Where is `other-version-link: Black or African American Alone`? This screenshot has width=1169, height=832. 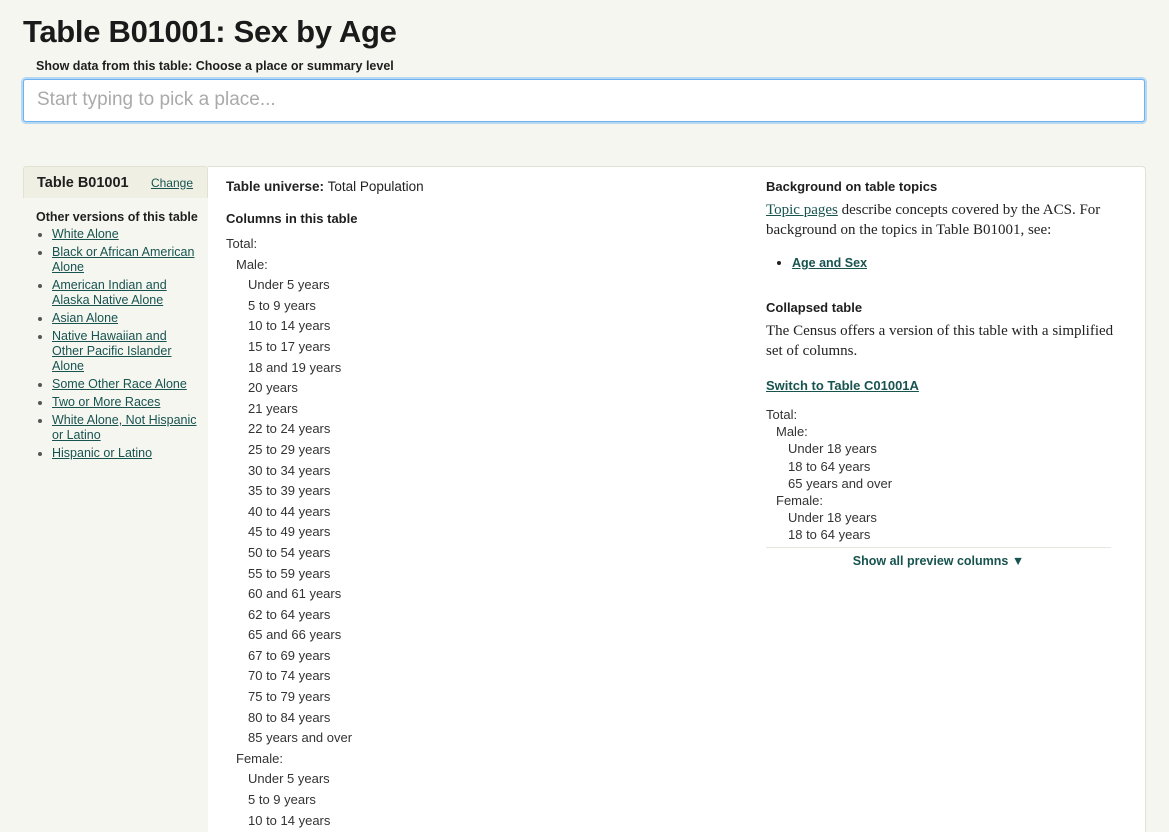 other-version-link: Black or African American Alone is located at coordinates (123, 259).